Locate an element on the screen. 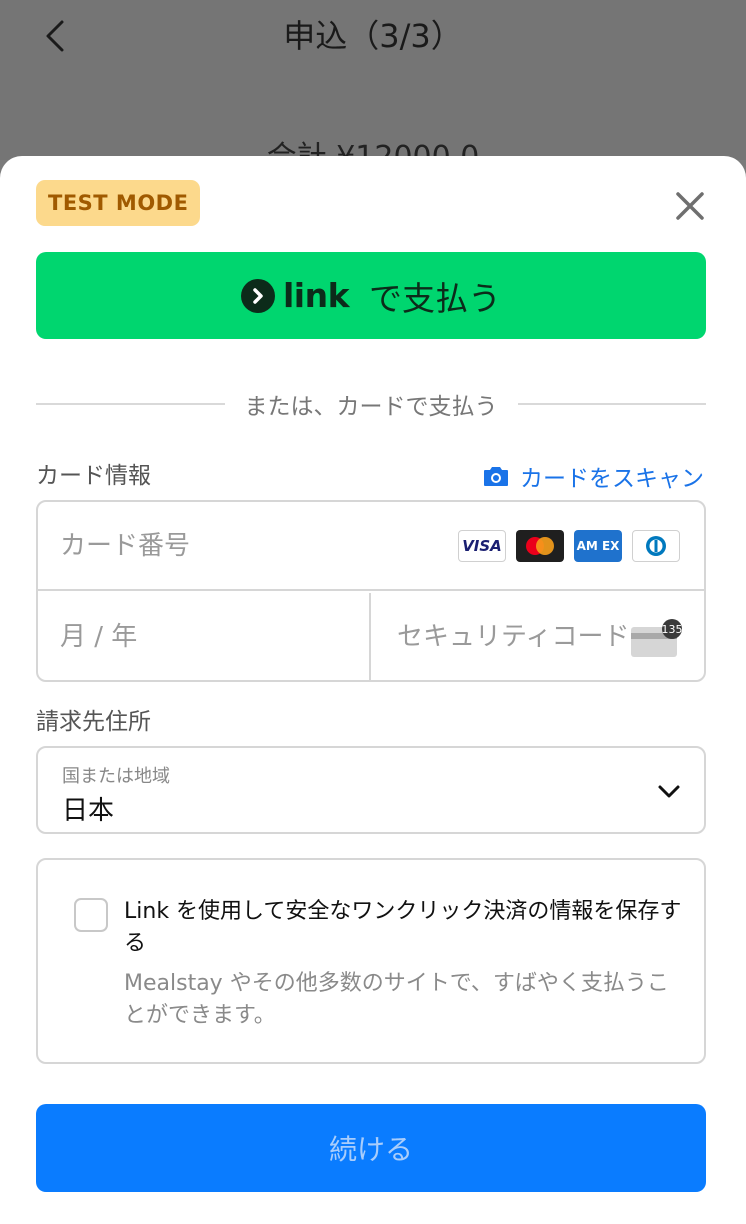  link-logo-icon is located at coordinates (257, 295).